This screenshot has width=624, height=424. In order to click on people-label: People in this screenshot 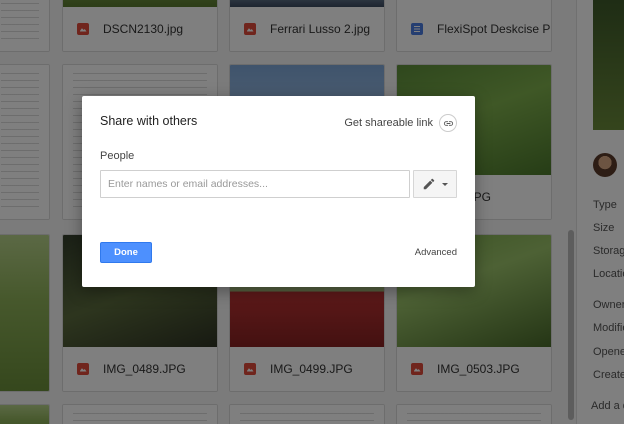, I will do `click(117, 156)`.